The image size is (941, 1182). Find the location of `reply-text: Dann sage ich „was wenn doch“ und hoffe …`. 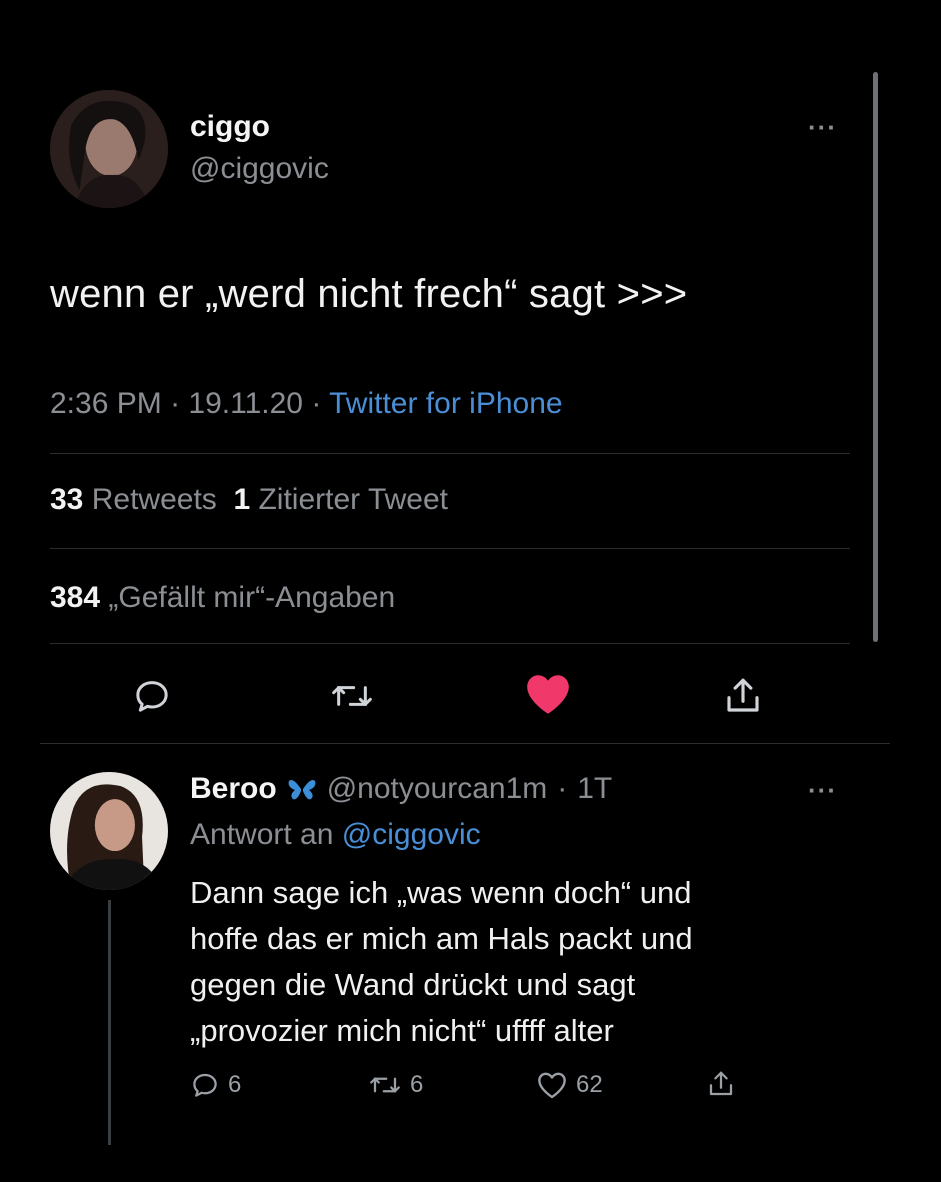

reply-text: Dann sage ich „was wenn doch“ und hoffe … is located at coordinates (441, 962).